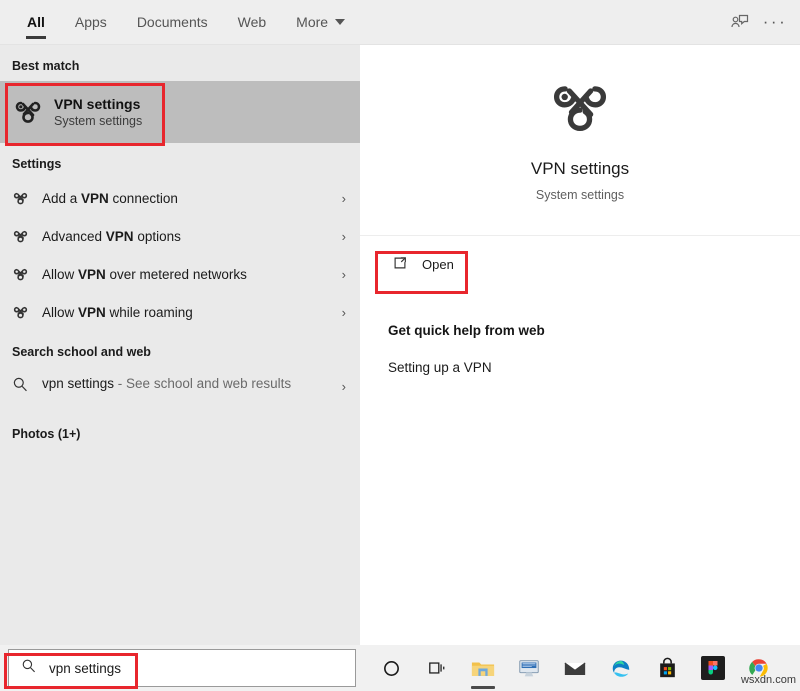 Image resolution: width=800 pixels, height=691 pixels. I want to click on search-input-value: vpn settings, so click(85, 668).